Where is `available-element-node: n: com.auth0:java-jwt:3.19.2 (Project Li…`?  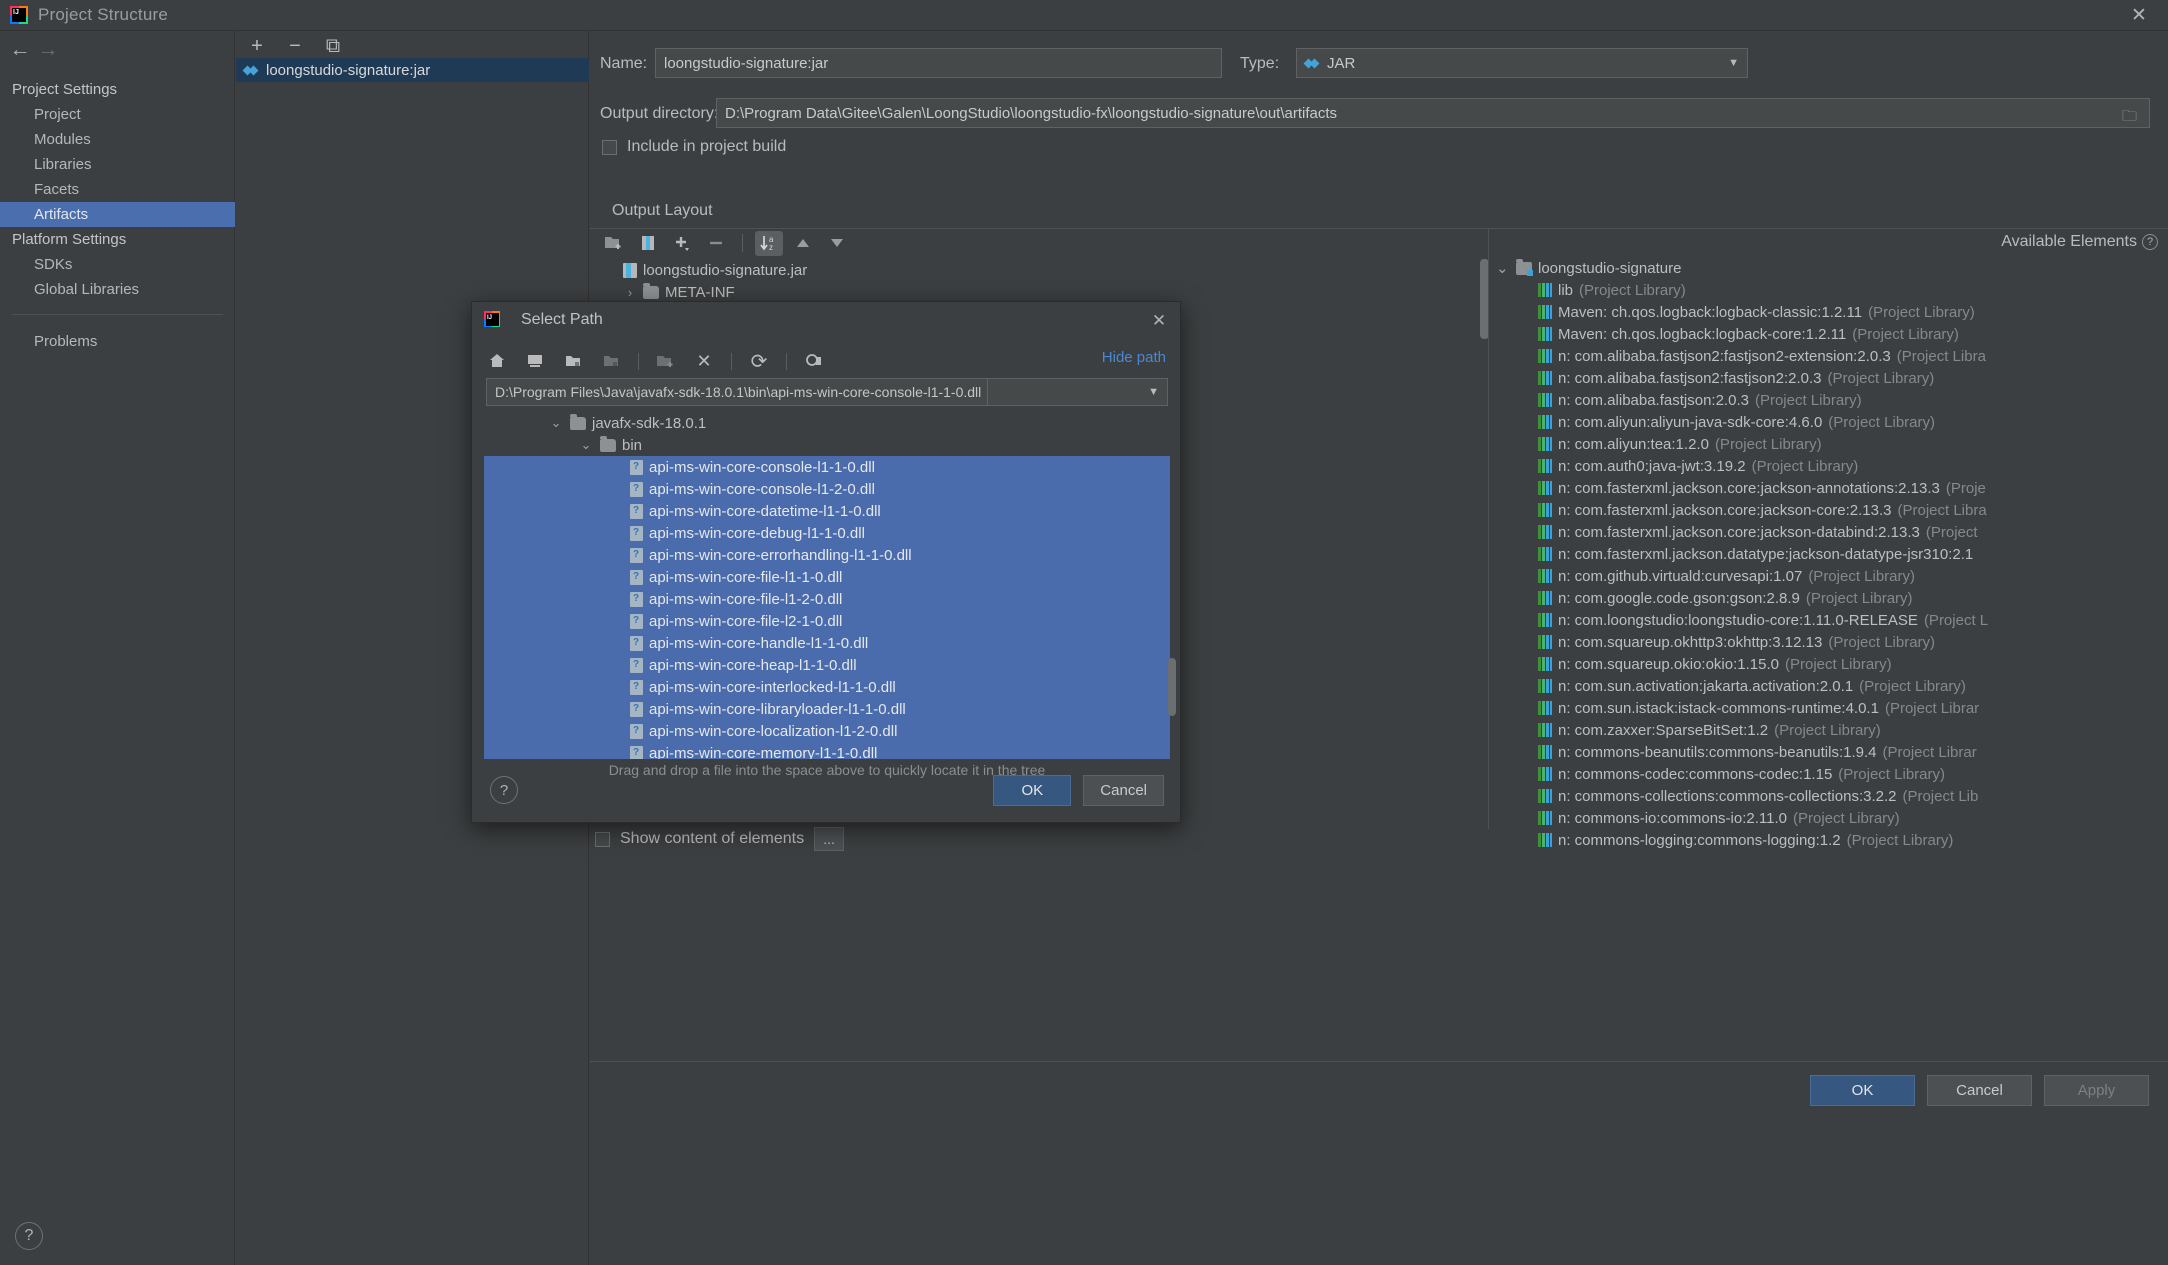 available-element-node: n: com.auth0:java-jwt:3.19.2 (Project Li… is located at coordinates (1829, 466).